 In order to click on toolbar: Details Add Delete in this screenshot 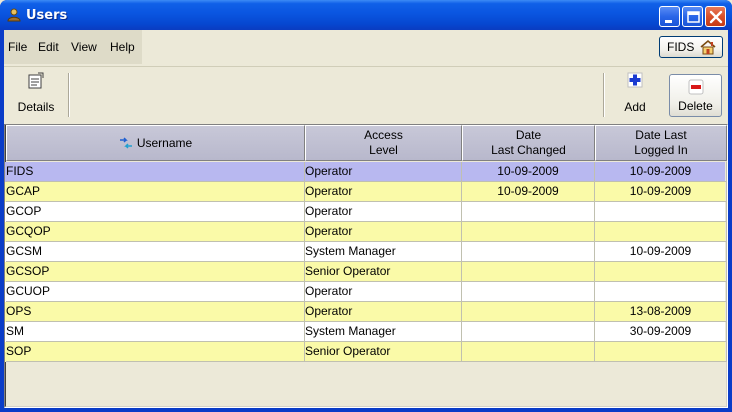, I will do `click(366, 94)`.